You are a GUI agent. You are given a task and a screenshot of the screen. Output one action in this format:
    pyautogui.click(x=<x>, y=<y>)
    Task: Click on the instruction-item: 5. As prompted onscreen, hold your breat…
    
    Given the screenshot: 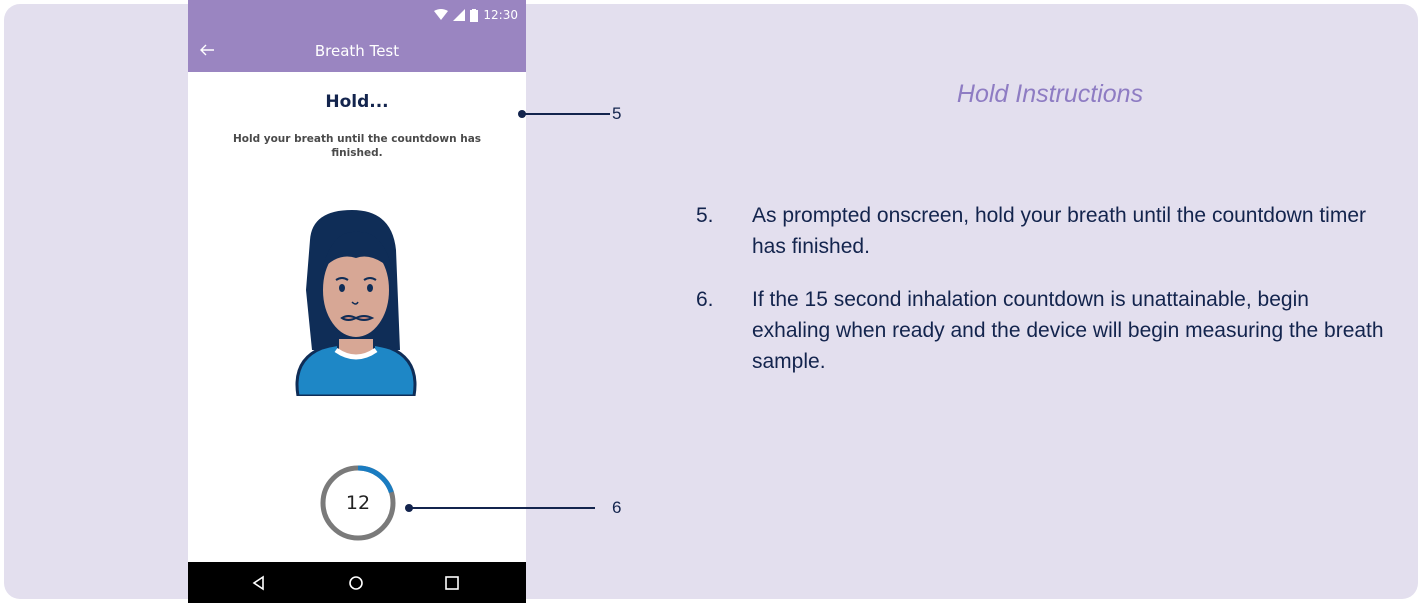 What is the action you would take?
    pyautogui.click(x=1046, y=231)
    